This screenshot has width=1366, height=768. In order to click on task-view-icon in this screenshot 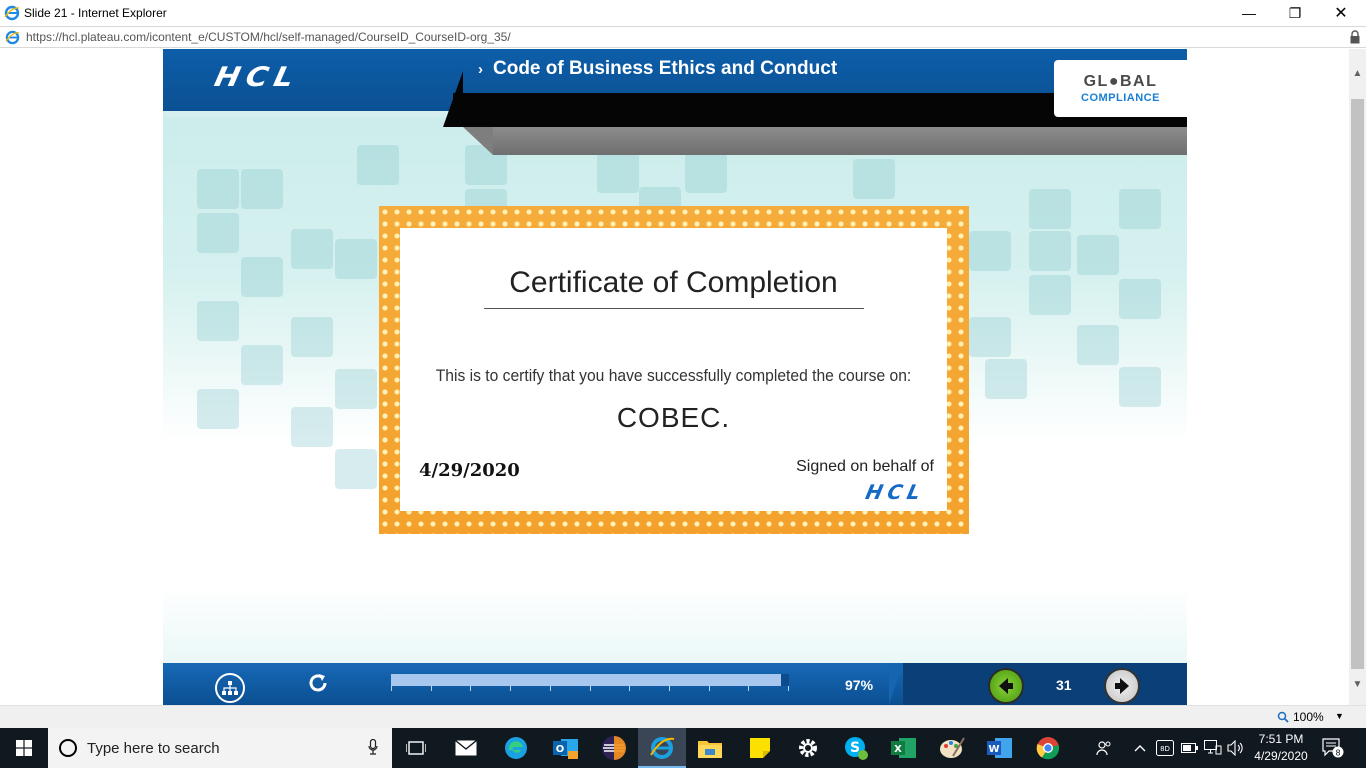, I will do `click(416, 748)`.